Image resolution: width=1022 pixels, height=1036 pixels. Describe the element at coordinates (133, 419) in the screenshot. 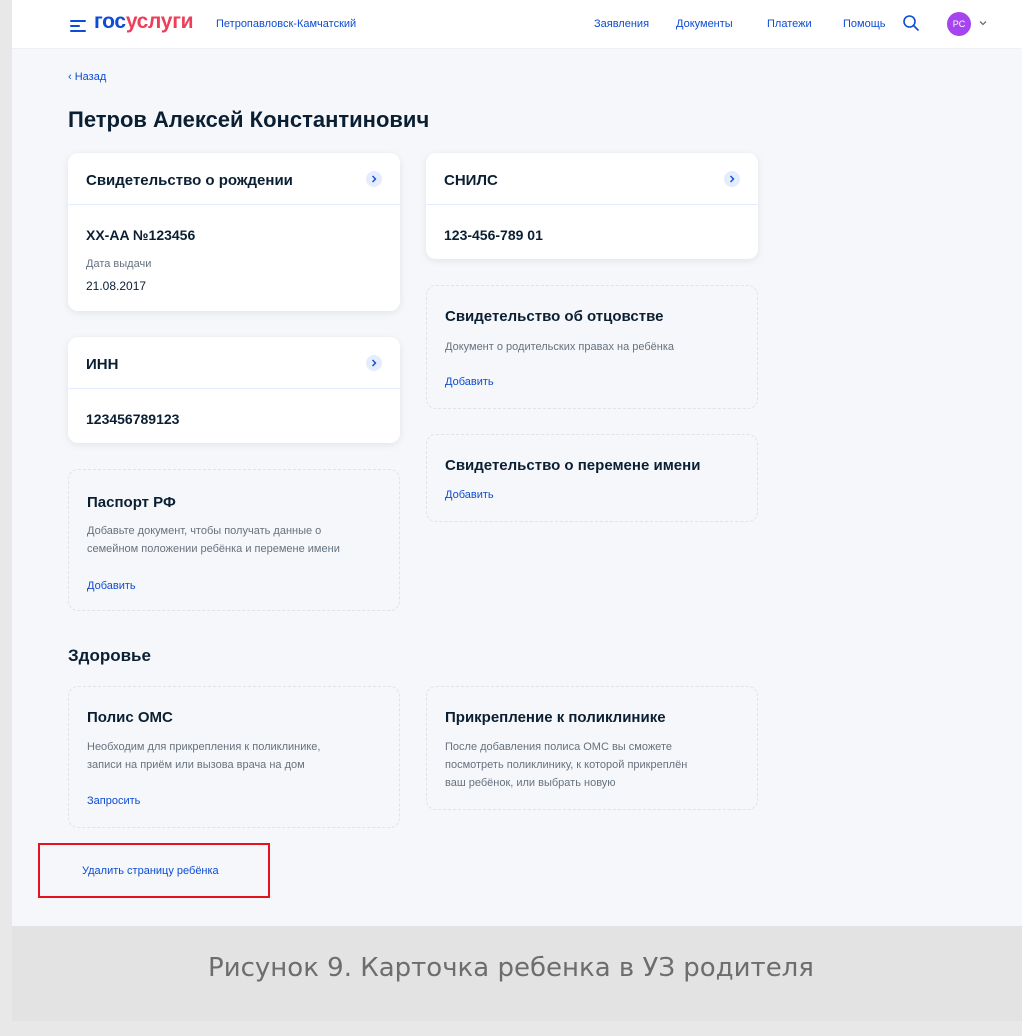

I see `inn-number: 123456789123` at that location.